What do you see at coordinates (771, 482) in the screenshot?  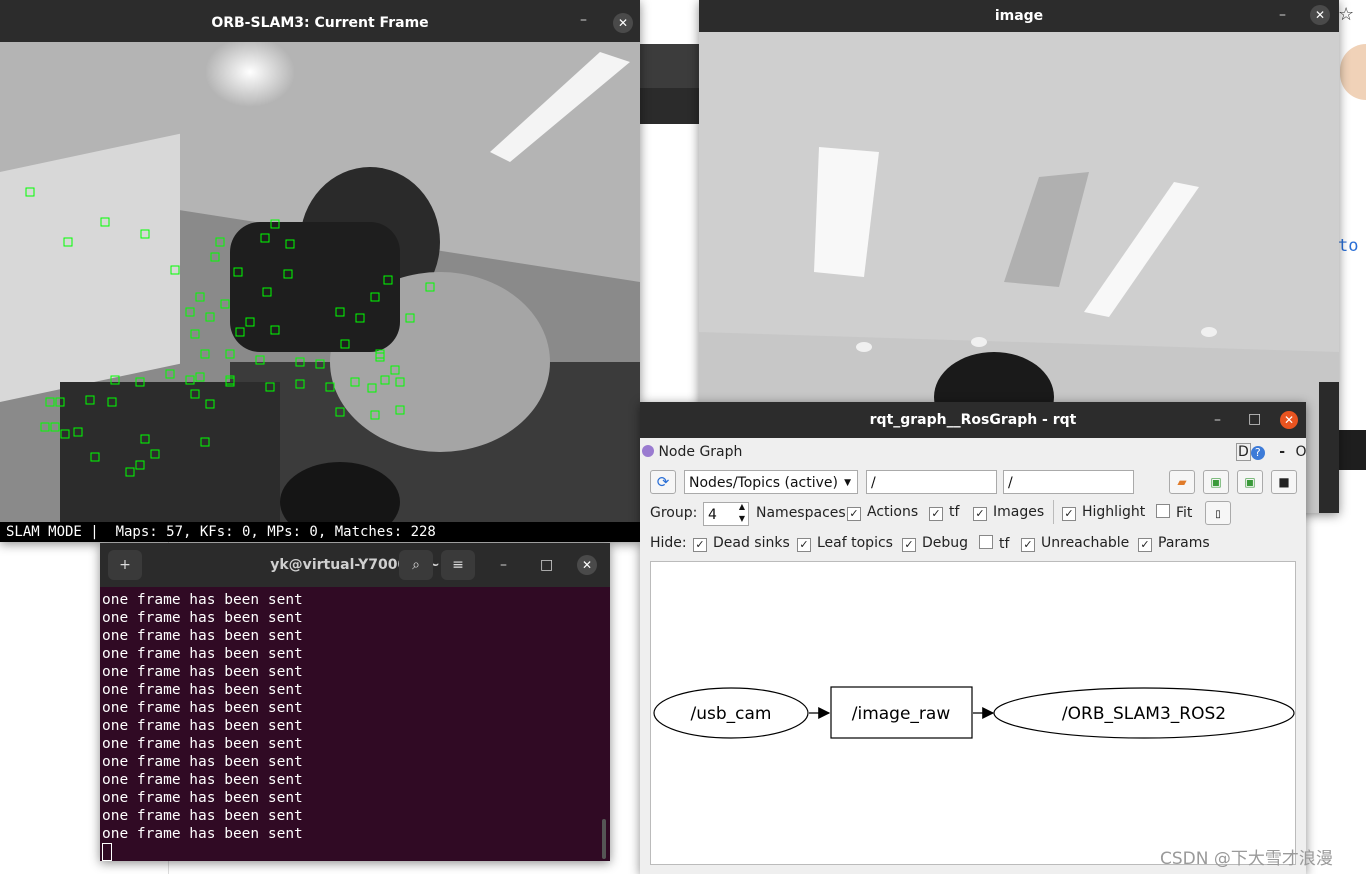 I see `graph-mode-select: Nodes/Topics (active) ▼` at bounding box center [771, 482].